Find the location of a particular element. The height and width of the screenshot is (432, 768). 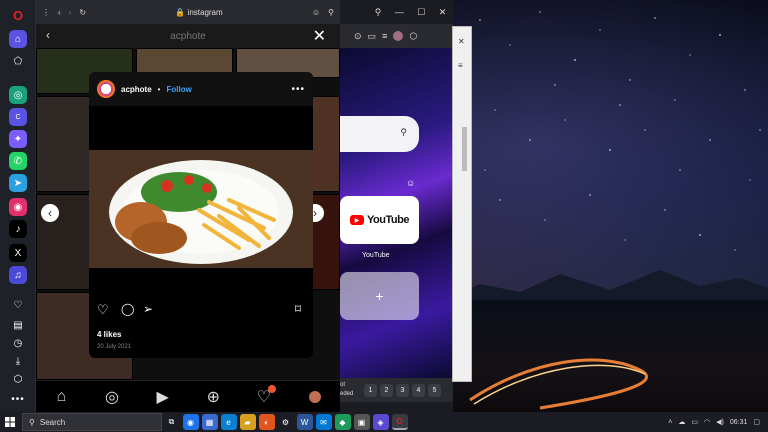

search-placeholder: Search is located at coordinates (52, 422).